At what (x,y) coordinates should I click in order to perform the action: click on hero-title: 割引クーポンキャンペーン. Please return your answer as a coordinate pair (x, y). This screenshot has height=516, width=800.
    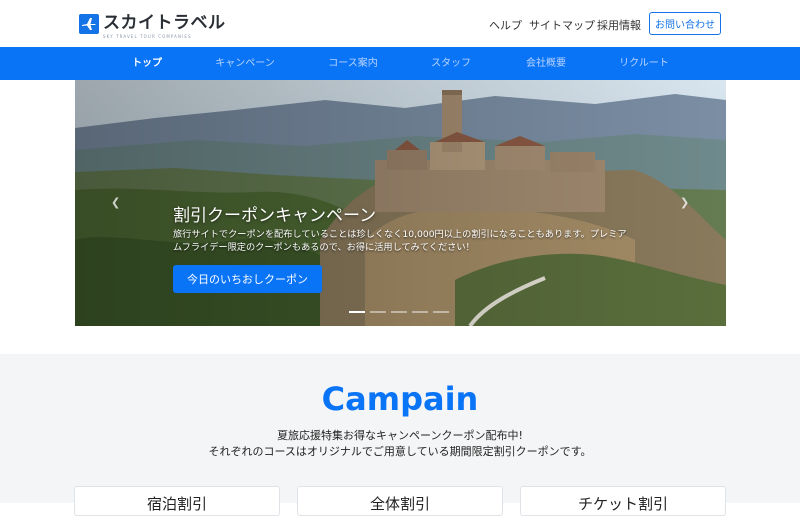
    Looking at the image, I should click on (275, 216).